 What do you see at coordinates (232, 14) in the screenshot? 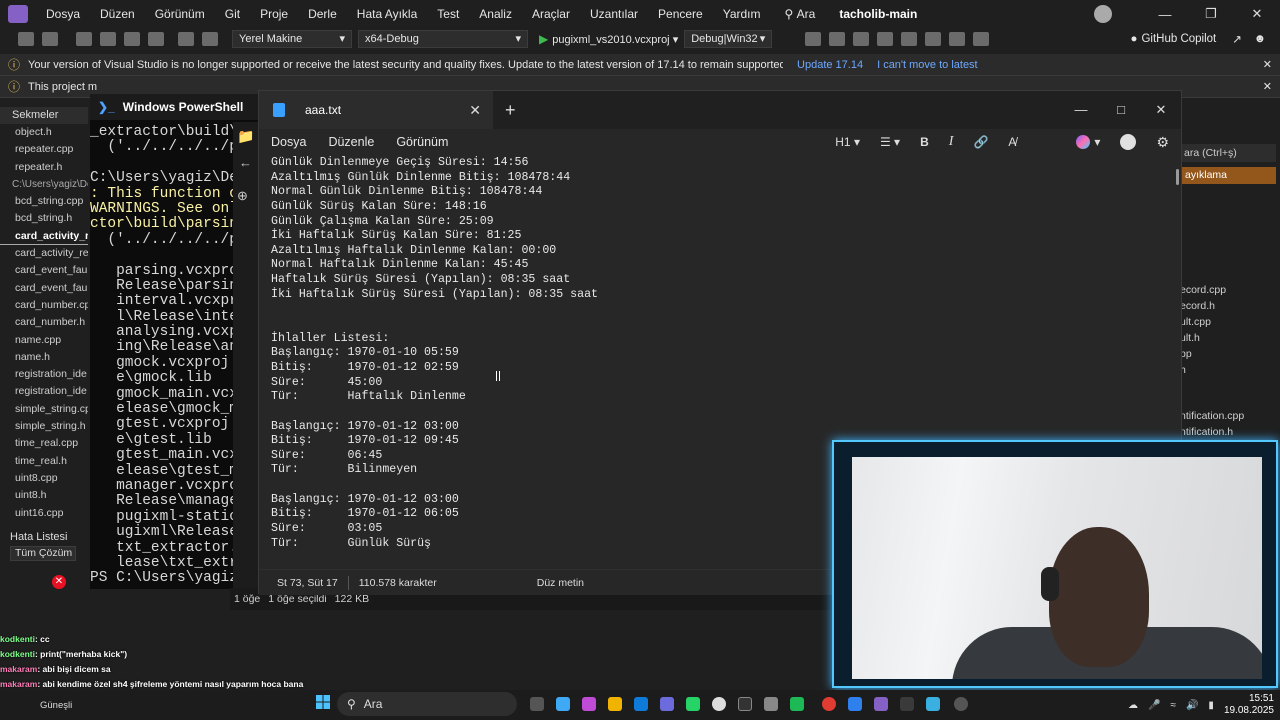
I see `menu-git: Git` at bounding box center [232, 14].